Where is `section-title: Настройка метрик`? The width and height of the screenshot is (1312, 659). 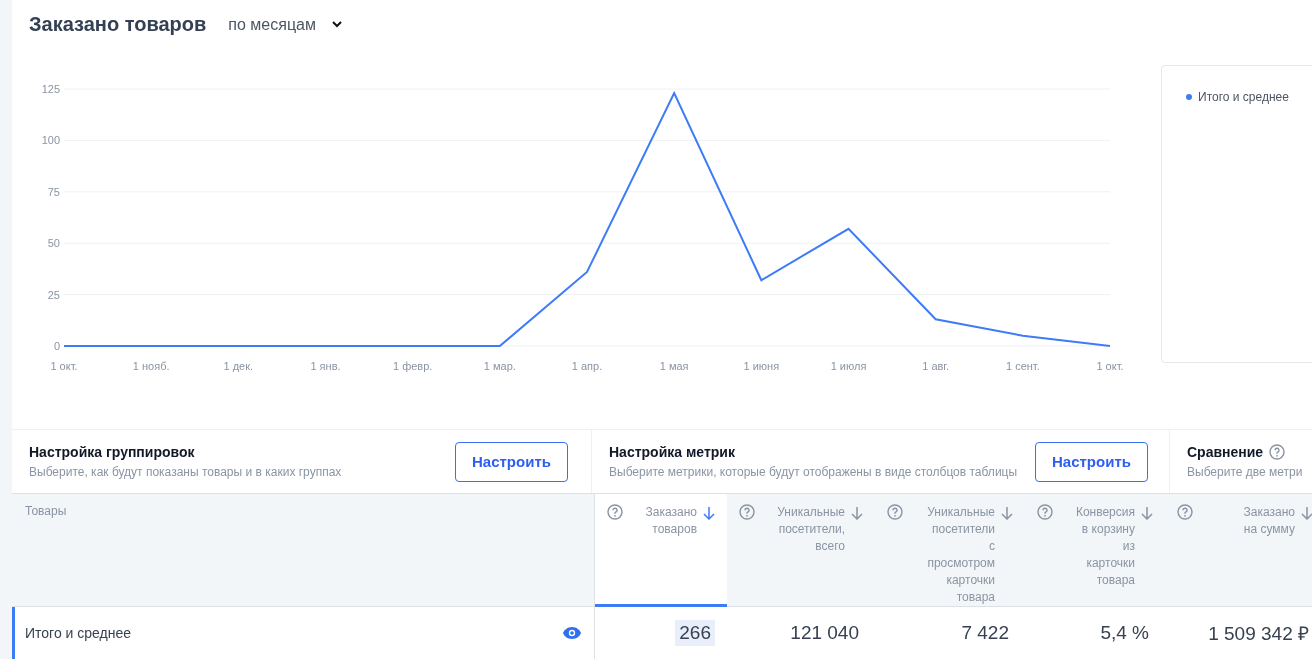
section-title: Настройка метрик is located at coordinates (672, 451).